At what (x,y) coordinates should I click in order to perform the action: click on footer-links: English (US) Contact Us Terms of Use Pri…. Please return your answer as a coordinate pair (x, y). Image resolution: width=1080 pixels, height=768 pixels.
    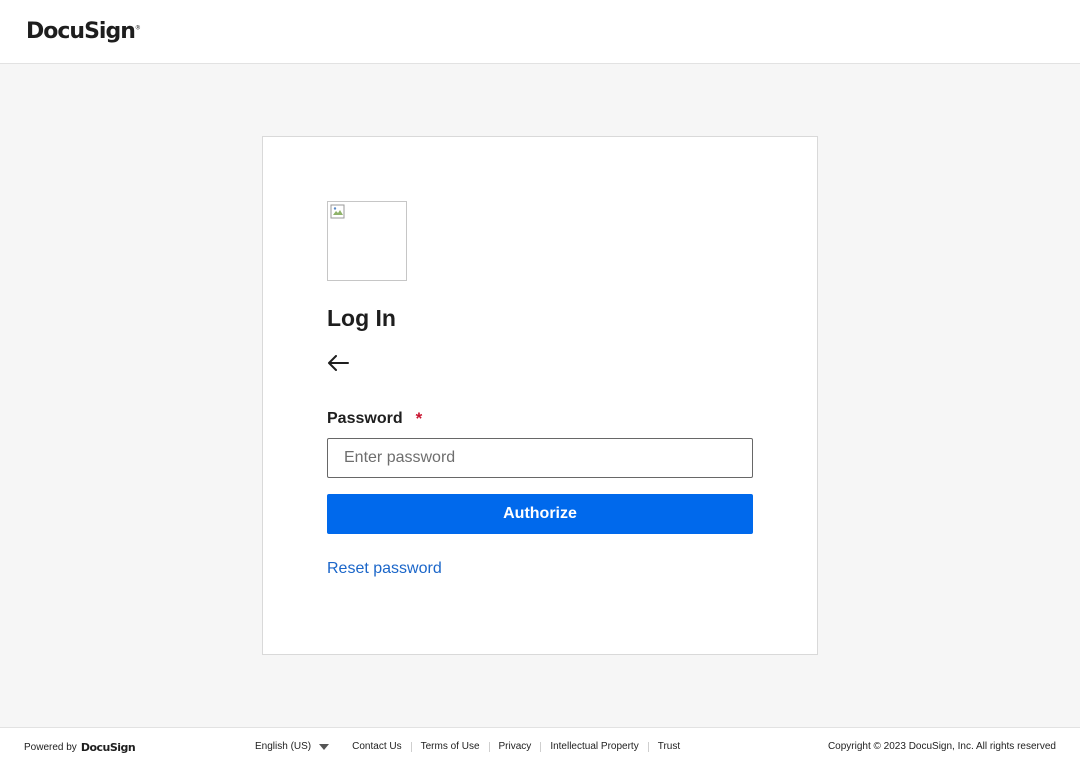
    Looking at the image, I should click on (472, 746).